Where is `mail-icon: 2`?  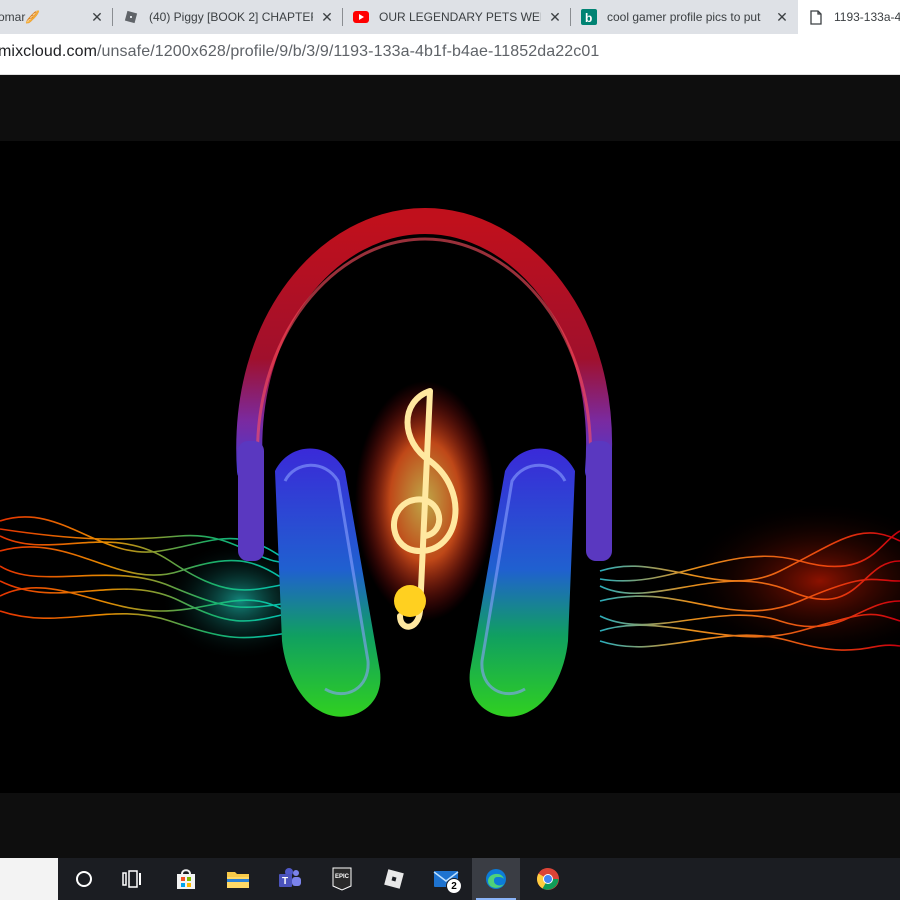 mail-icon: 2 is located at coordinates (446, 879).